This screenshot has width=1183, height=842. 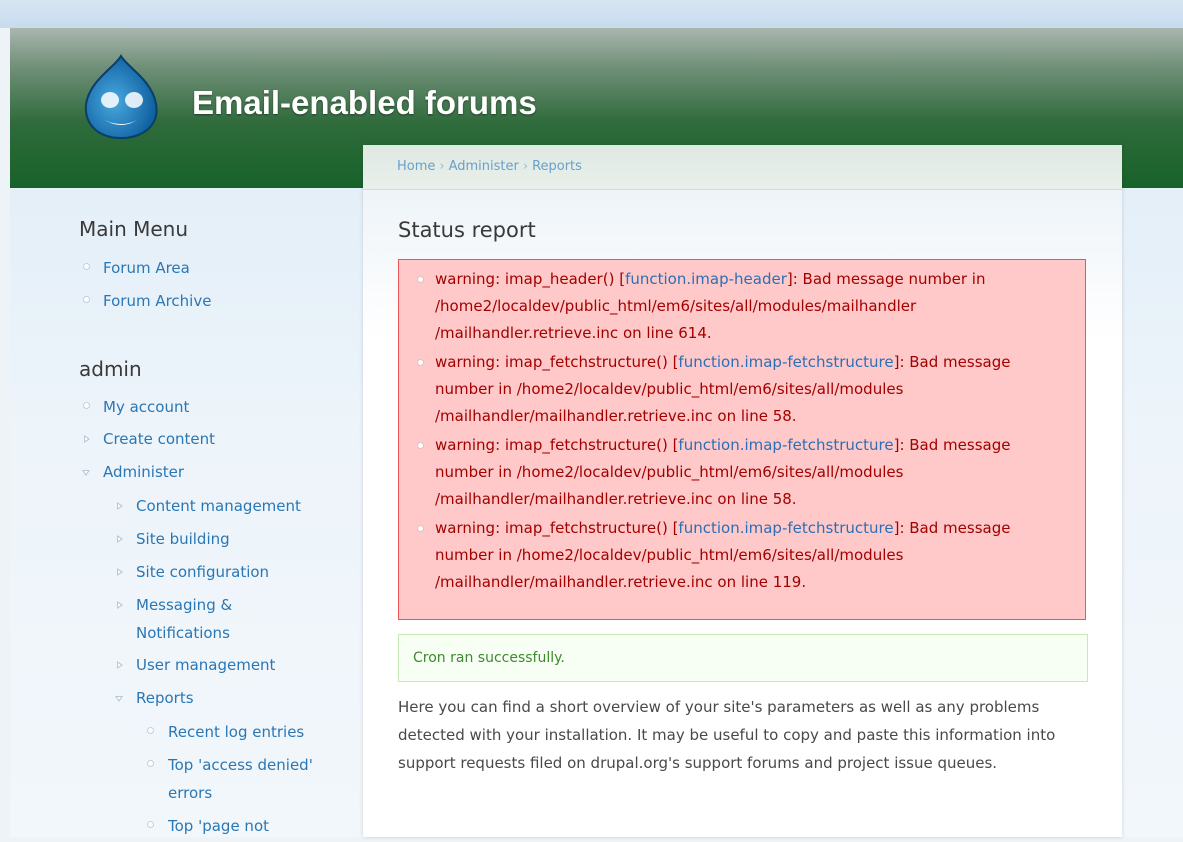 I want to click on function-link: function.imap-header, so click(x=706, y=279).